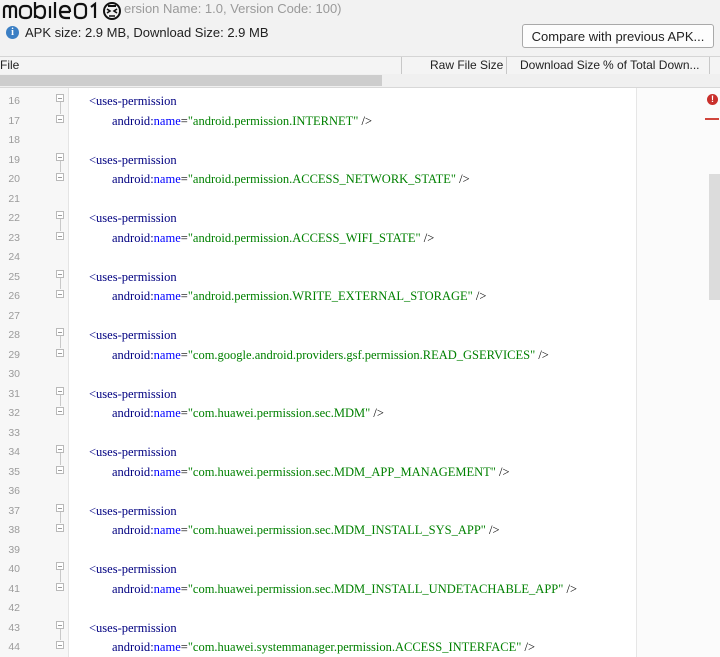 The height and width of the screenshot is (657, 720). I want to click on line-number: 38, so click(14, 530).